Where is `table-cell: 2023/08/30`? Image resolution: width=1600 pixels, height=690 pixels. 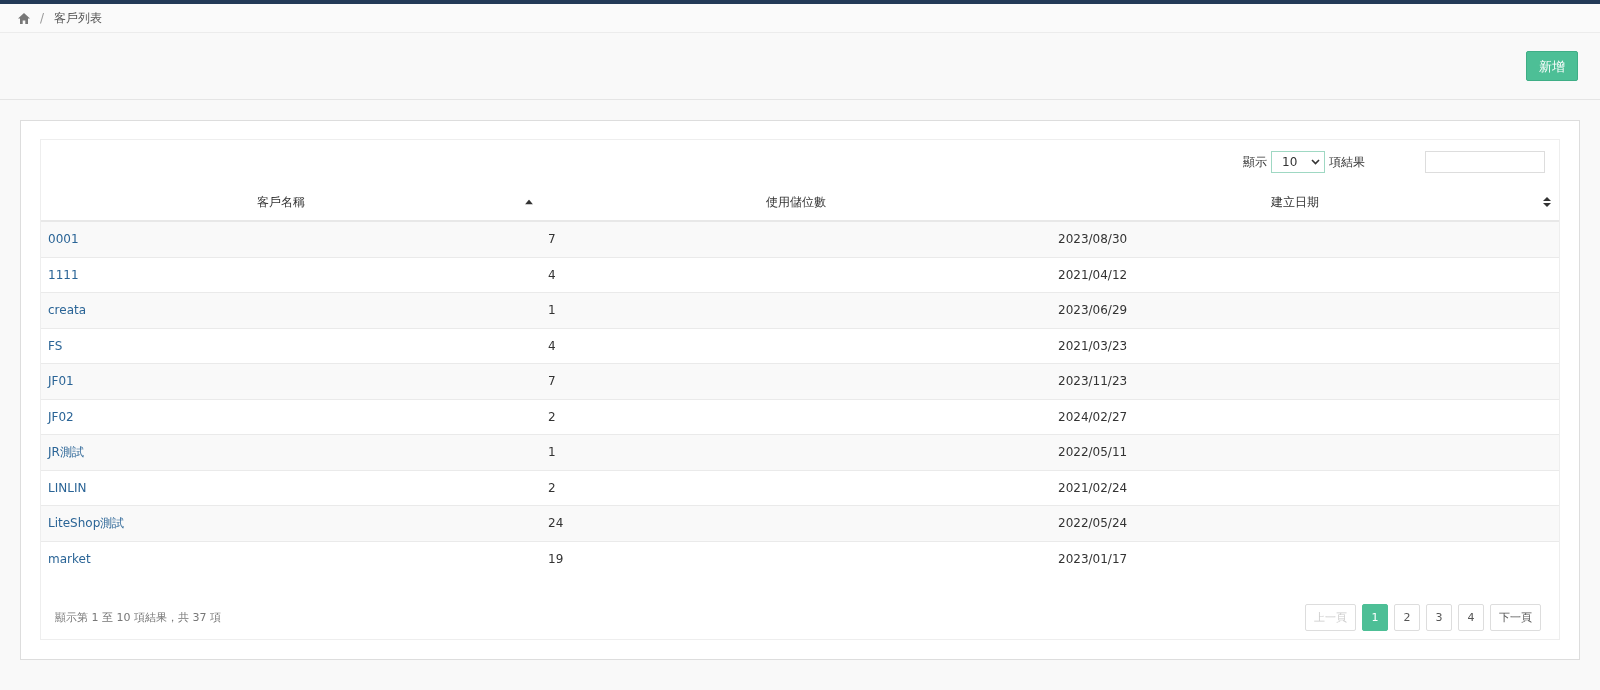
table-cell: 2023/08/30 is located at coordinates (1093, 239).